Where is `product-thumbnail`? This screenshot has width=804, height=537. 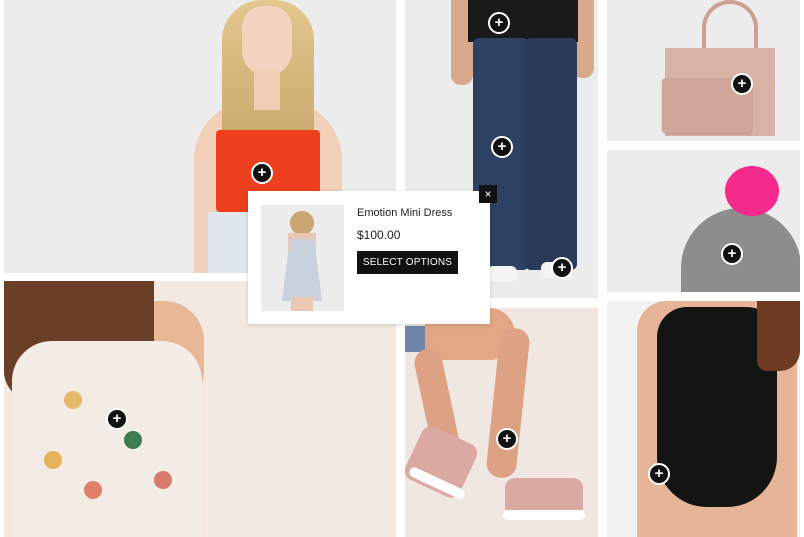
product-thumbnail is located at coordinates (302, 258).